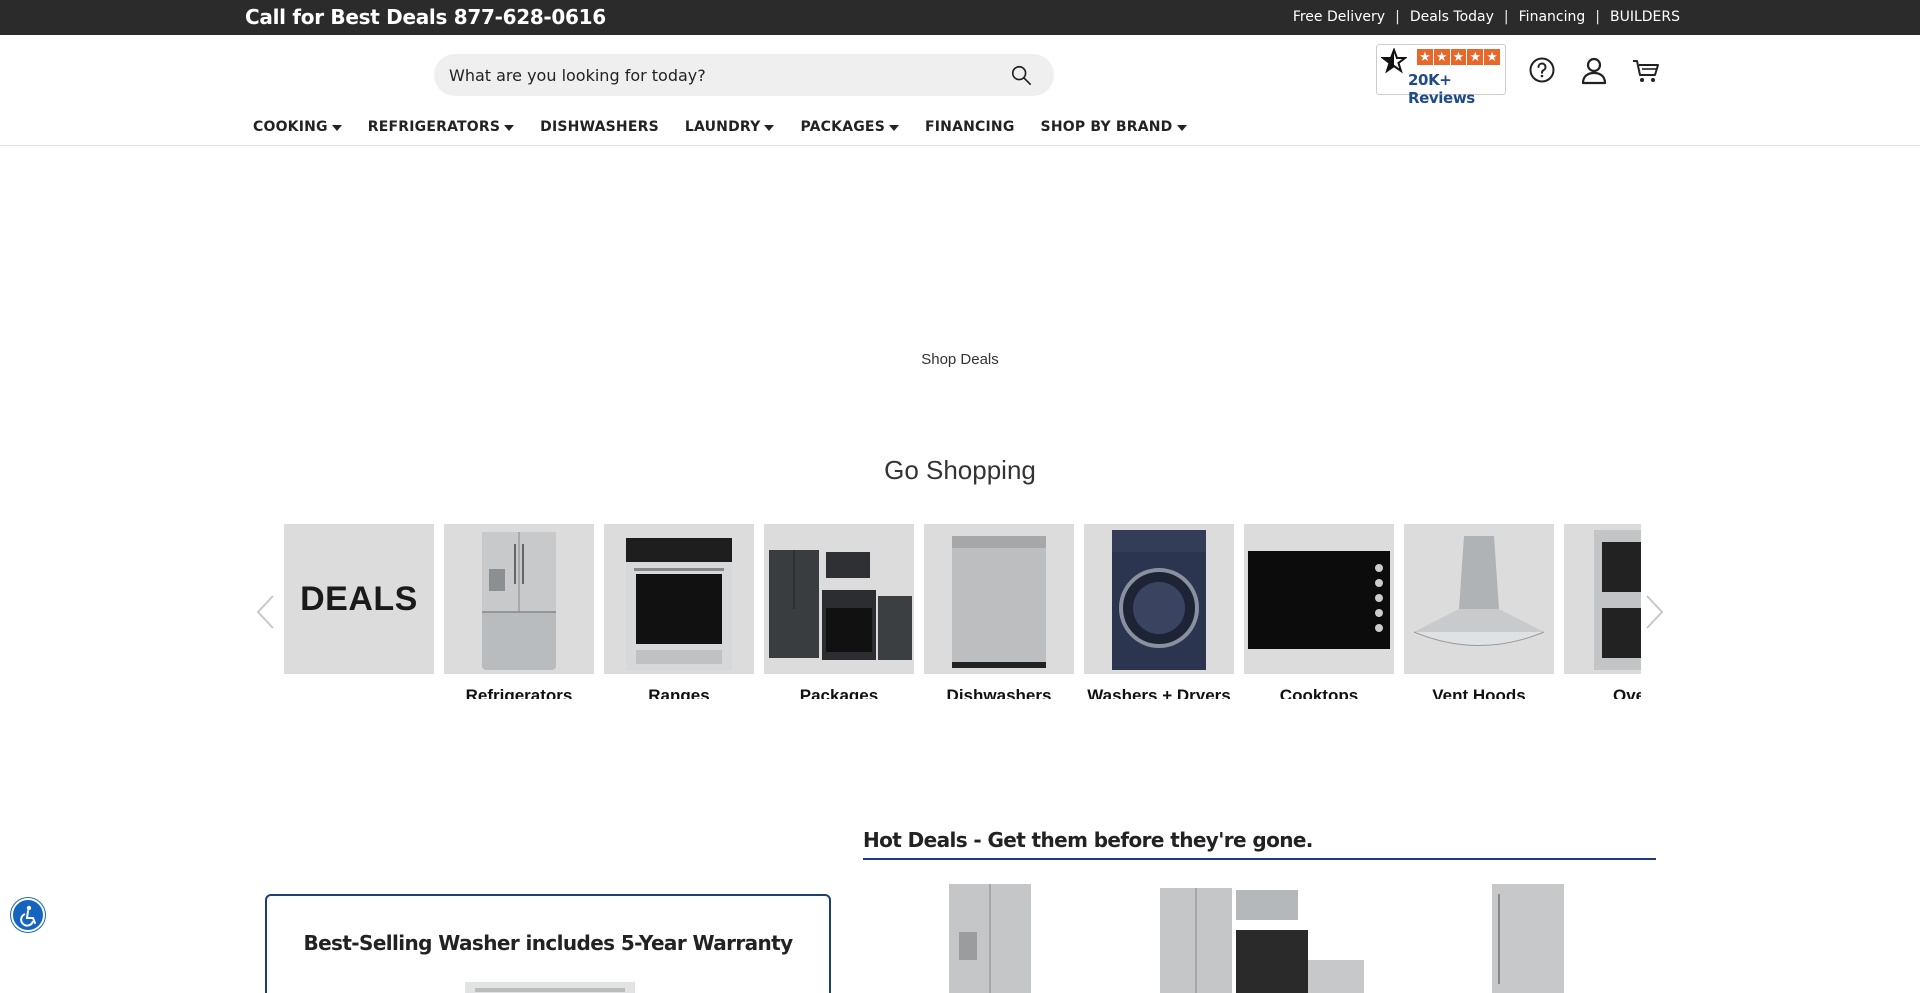 The height and width of the screenshot is (993, 1920). I want to click on nav-item-refrigerators: REFRIGERATORS, so click(441, 127).